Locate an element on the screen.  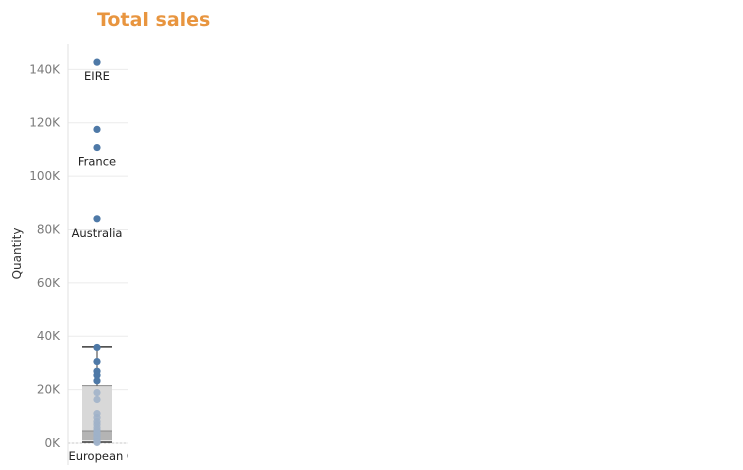
y-axis-title: Quantity is located at coordinates (17, 254).